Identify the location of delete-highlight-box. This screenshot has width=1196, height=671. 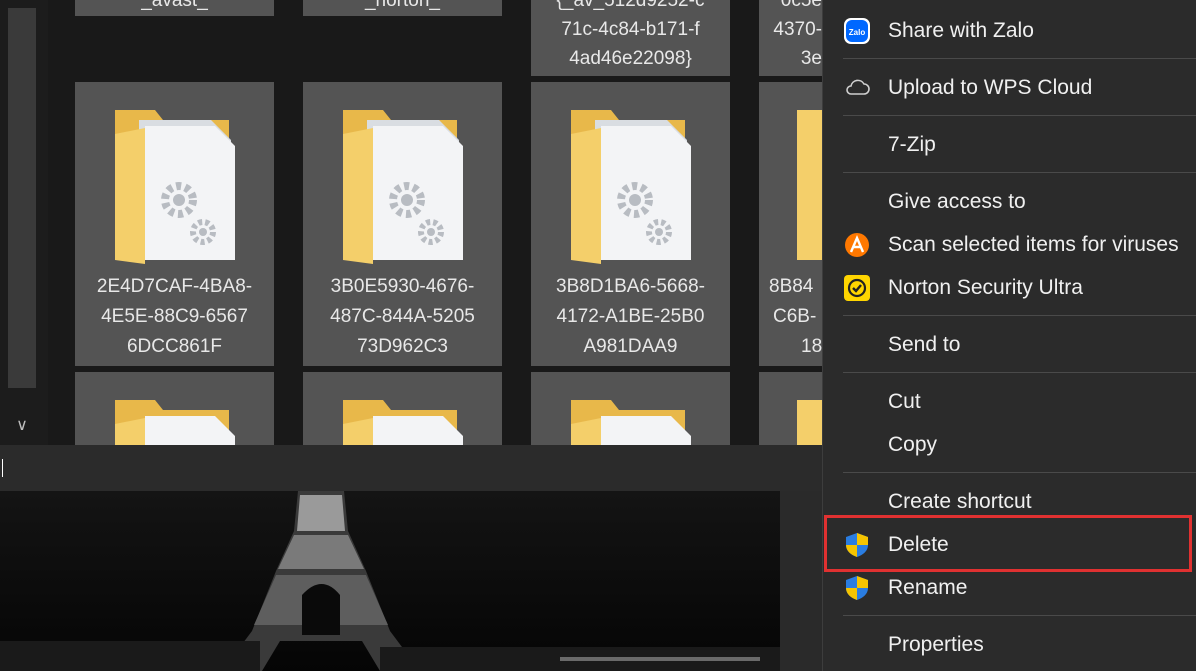
(1008, 543).